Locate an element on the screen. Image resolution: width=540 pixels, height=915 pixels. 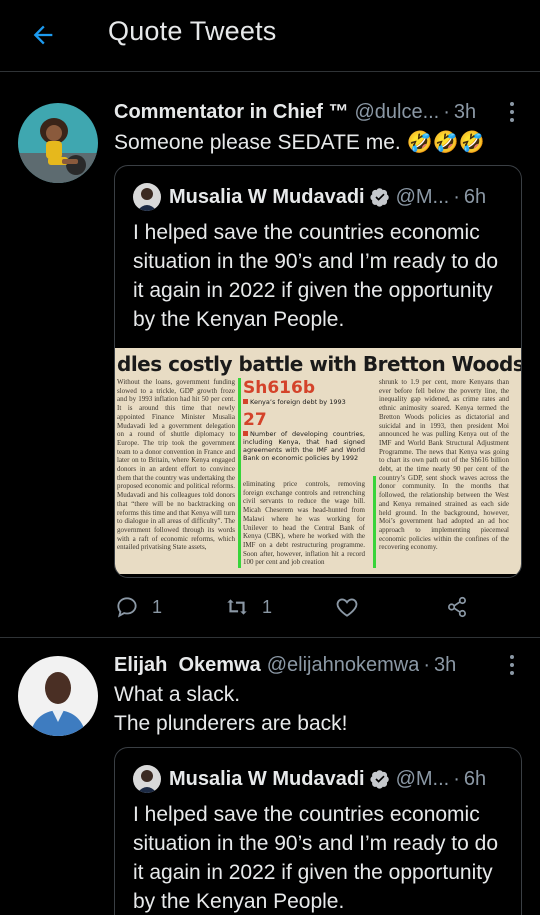
tweet-text: Someone please SEDATE me. 🤣🤣🤣 is located at coordinates (300, 142).